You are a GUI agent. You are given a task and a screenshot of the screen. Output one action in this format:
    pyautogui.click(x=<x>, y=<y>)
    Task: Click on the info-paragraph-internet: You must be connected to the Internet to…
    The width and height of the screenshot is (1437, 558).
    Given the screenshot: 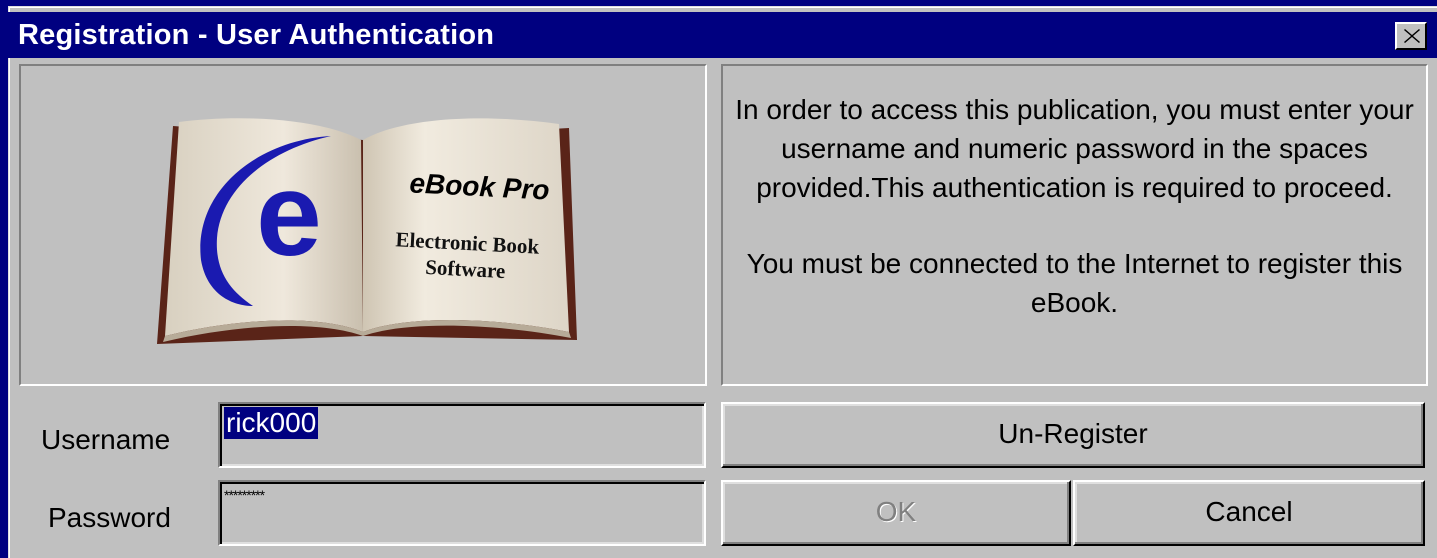 What is the action you would take?
    pyautogui.click(x=1074, y=283)
    